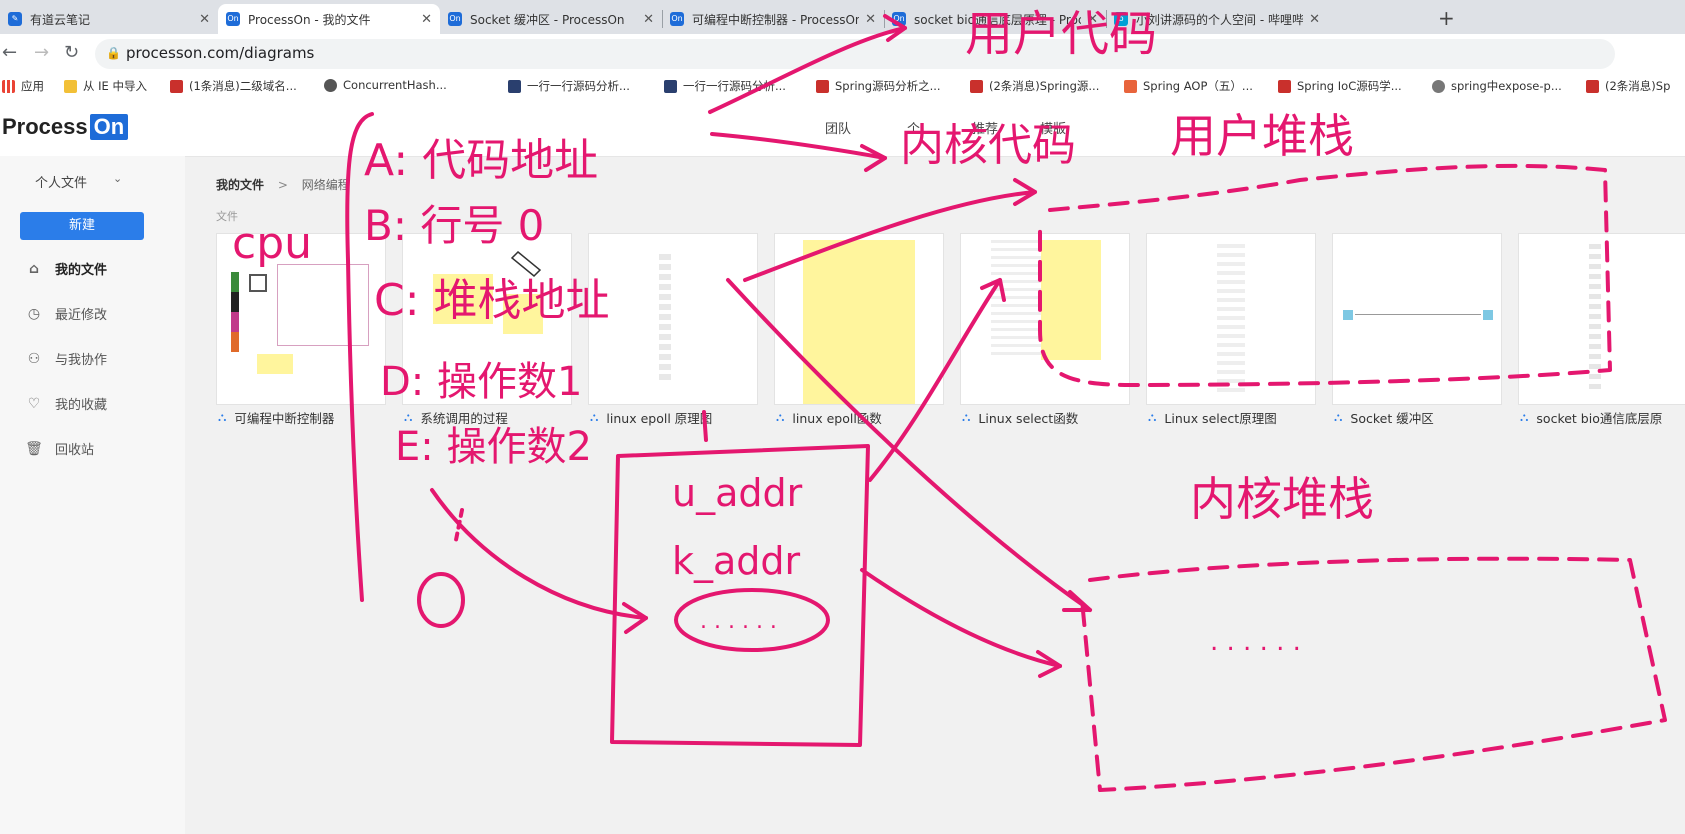 This screenshot has width=1685, height=834. I want to click on label-line-d: D: 操作数1, so click(481, 382).